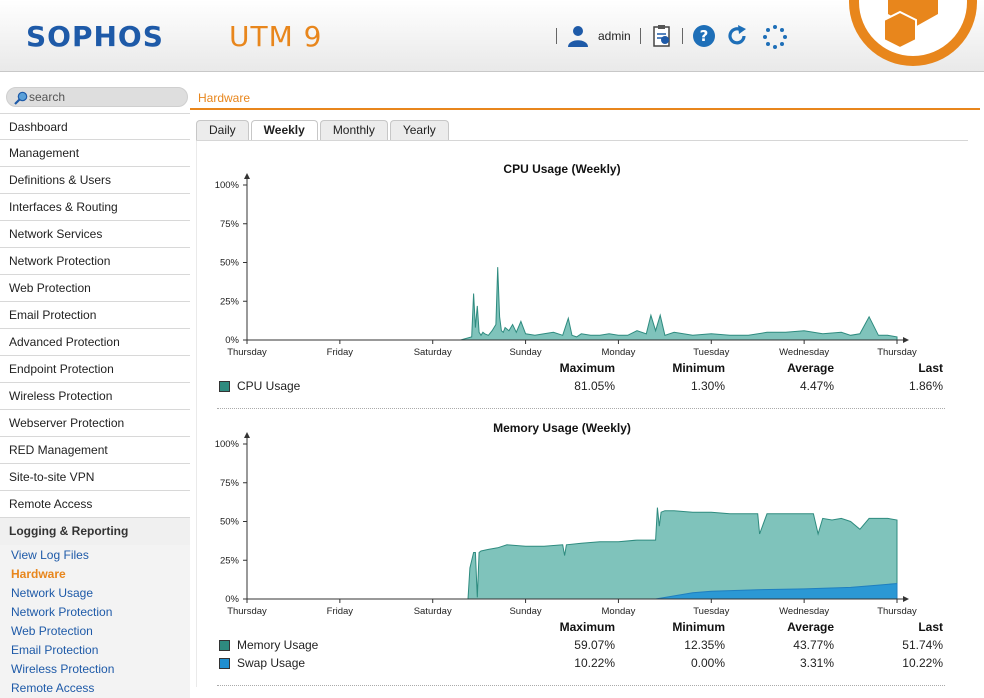 This screenshot has height=698, width=984. What do you see at coordinates (95, 688) in the screenshot?
I see `submenu-item-remote-access: Remote Access` at bounding box center [95, 688].